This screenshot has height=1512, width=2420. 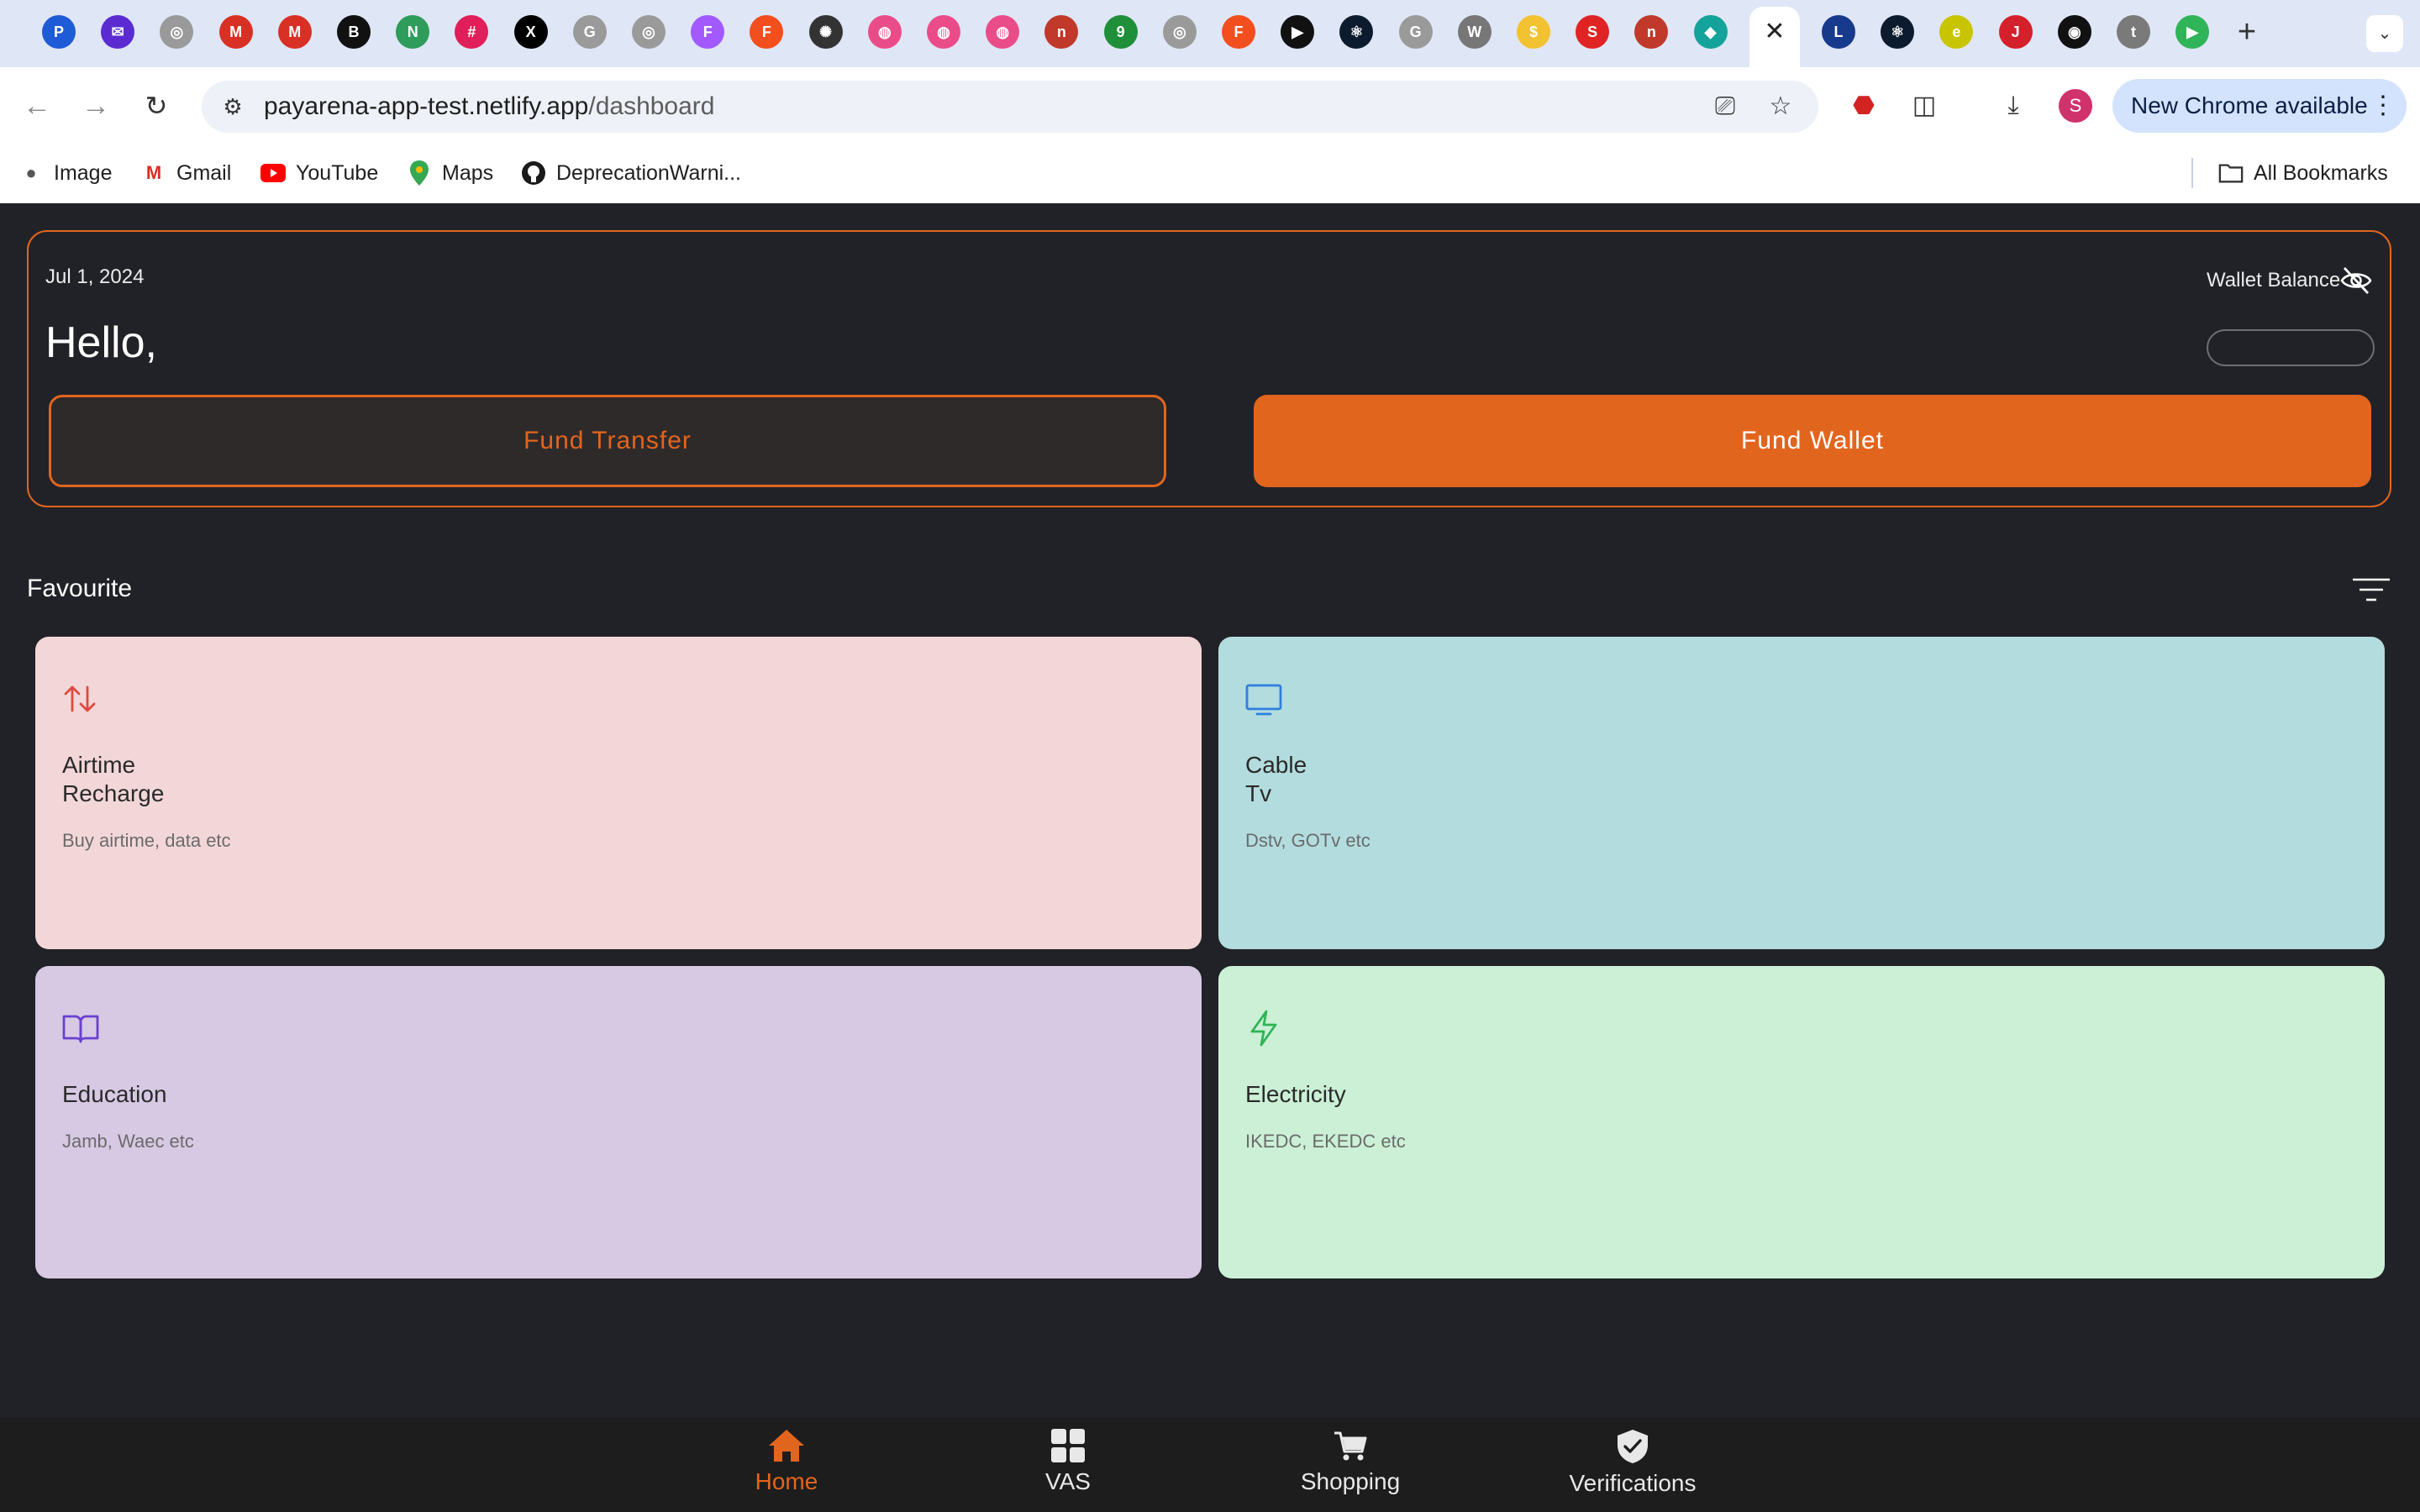 What do you see at coordinates (1350, 1446) in the screenshot?
I see `cart-icon` at bounding box center [1350, 1446].